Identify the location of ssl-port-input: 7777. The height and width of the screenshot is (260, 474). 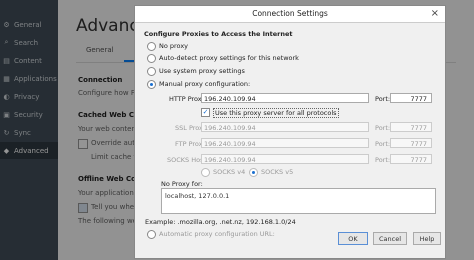
(411, 127).